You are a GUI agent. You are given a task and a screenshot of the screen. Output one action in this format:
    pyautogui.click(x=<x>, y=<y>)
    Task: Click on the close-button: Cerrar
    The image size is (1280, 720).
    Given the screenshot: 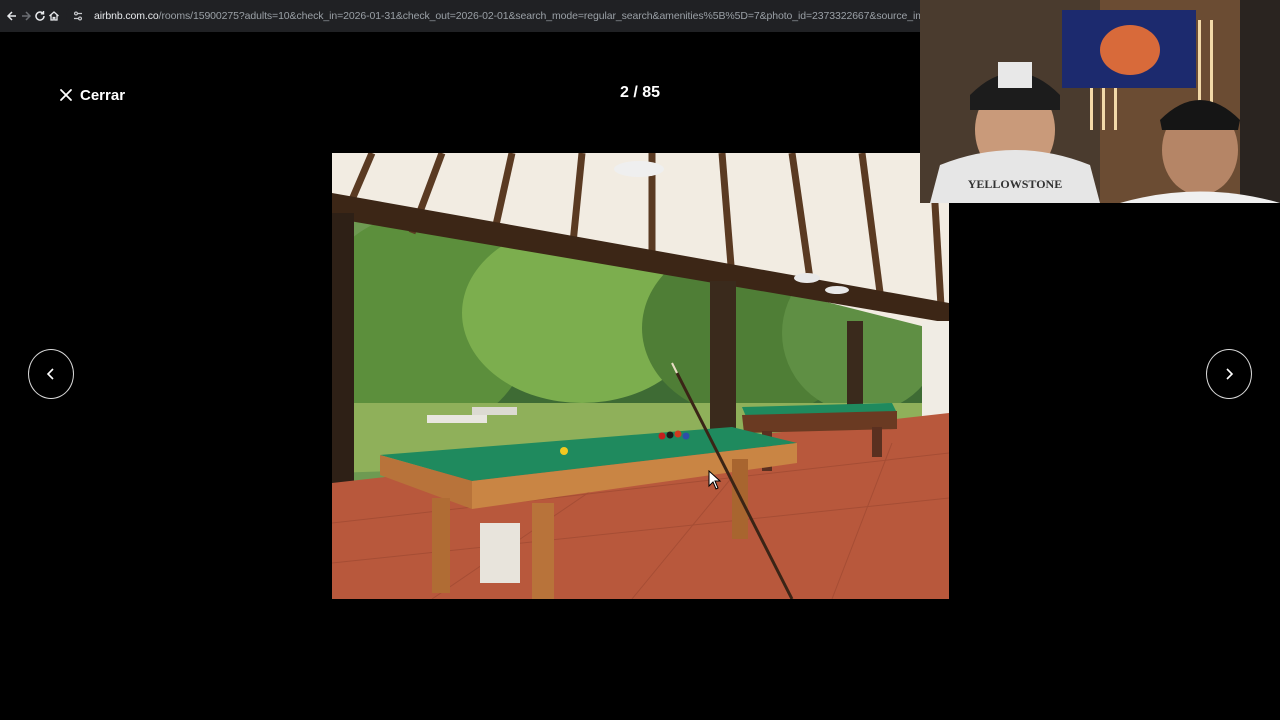 What is the action you would take?
    pyautogui.click(x=91, y=95)
    